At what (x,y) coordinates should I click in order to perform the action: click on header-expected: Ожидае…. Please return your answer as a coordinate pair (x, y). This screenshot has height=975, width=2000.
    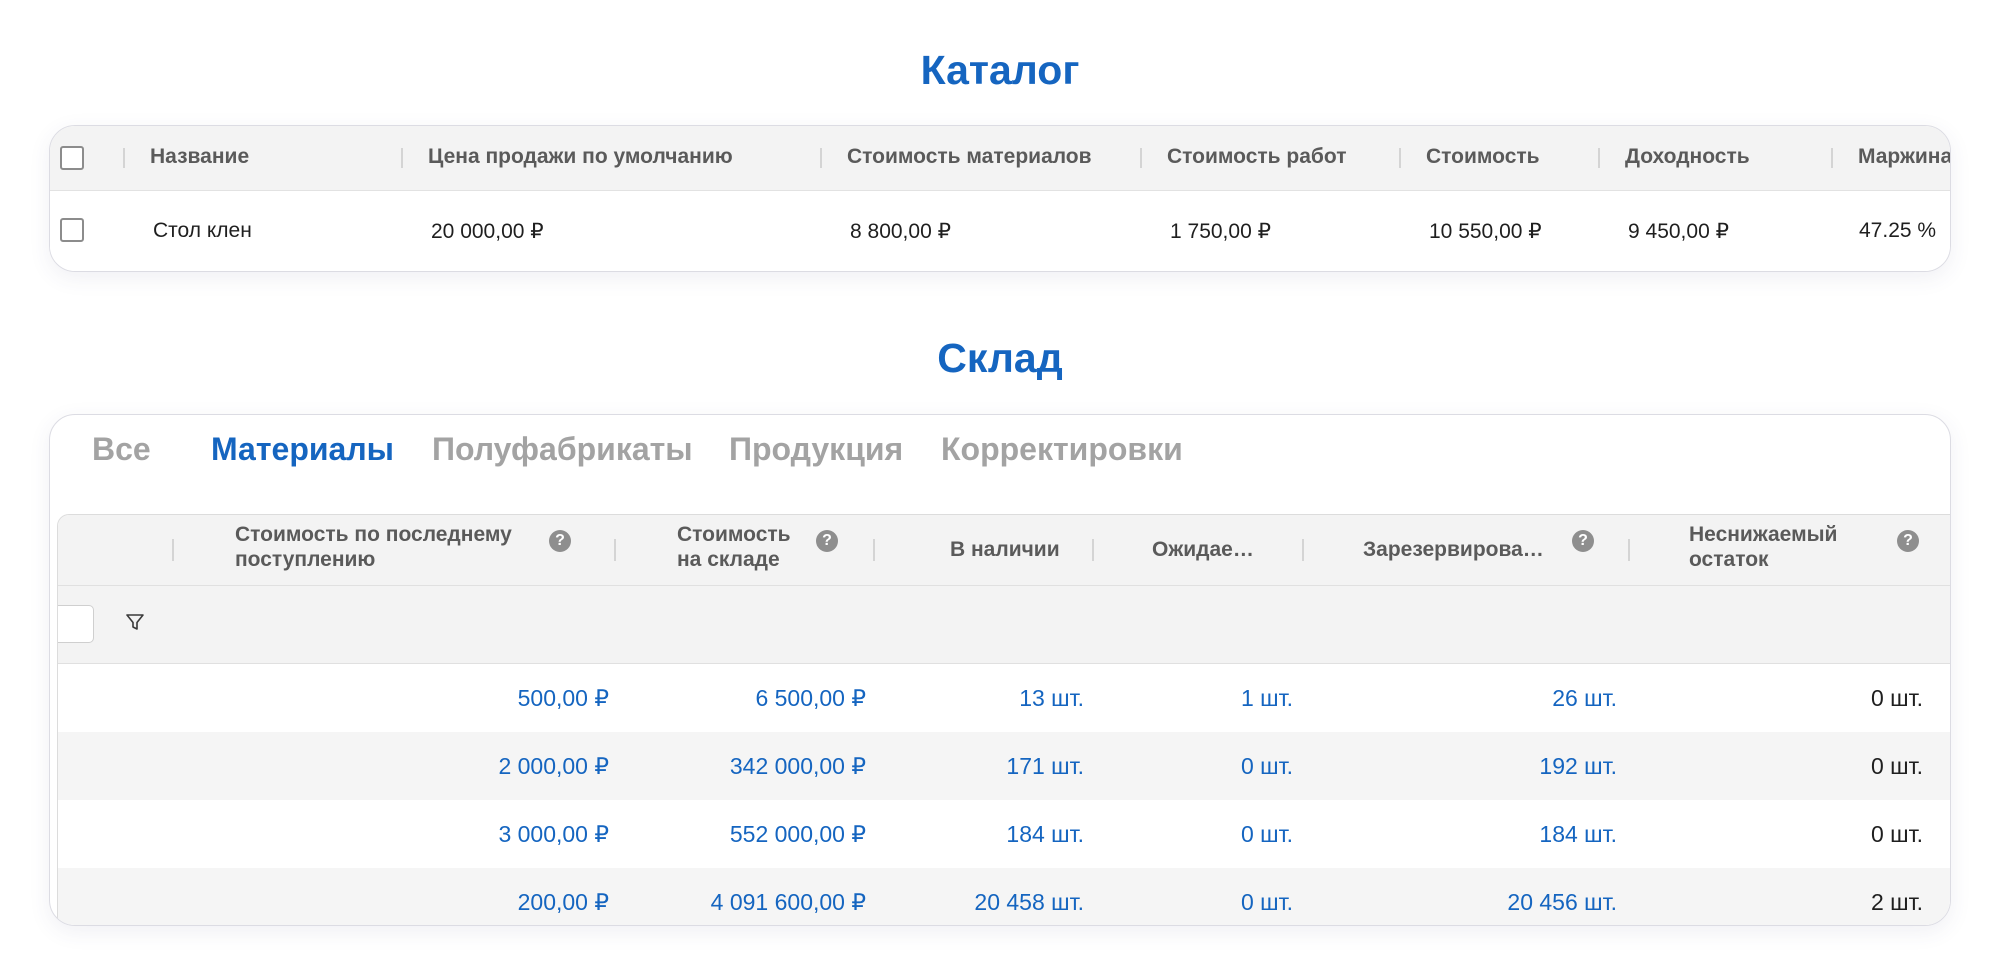
    Looking at the image, I should click on (1203, 549).